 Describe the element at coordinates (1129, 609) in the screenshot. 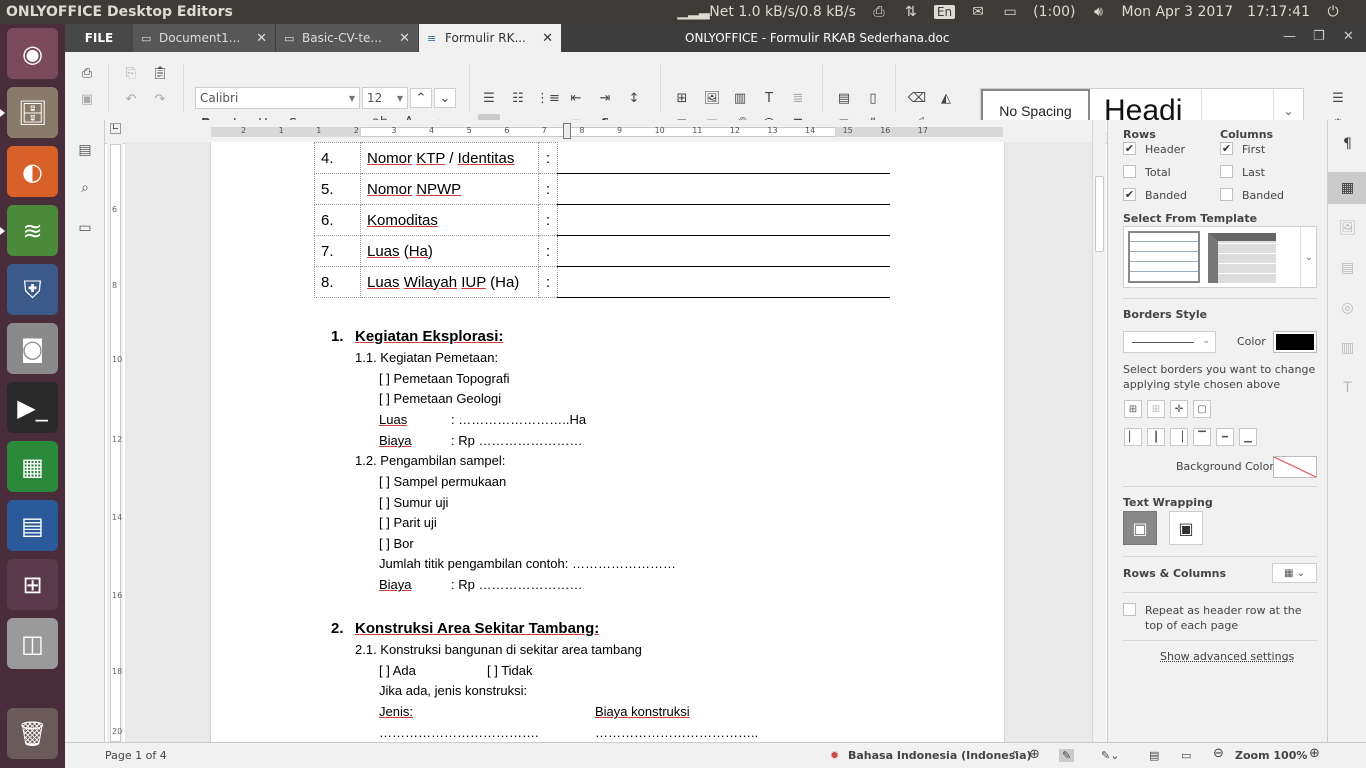

I see `repeat-header-checkbox` at that location.